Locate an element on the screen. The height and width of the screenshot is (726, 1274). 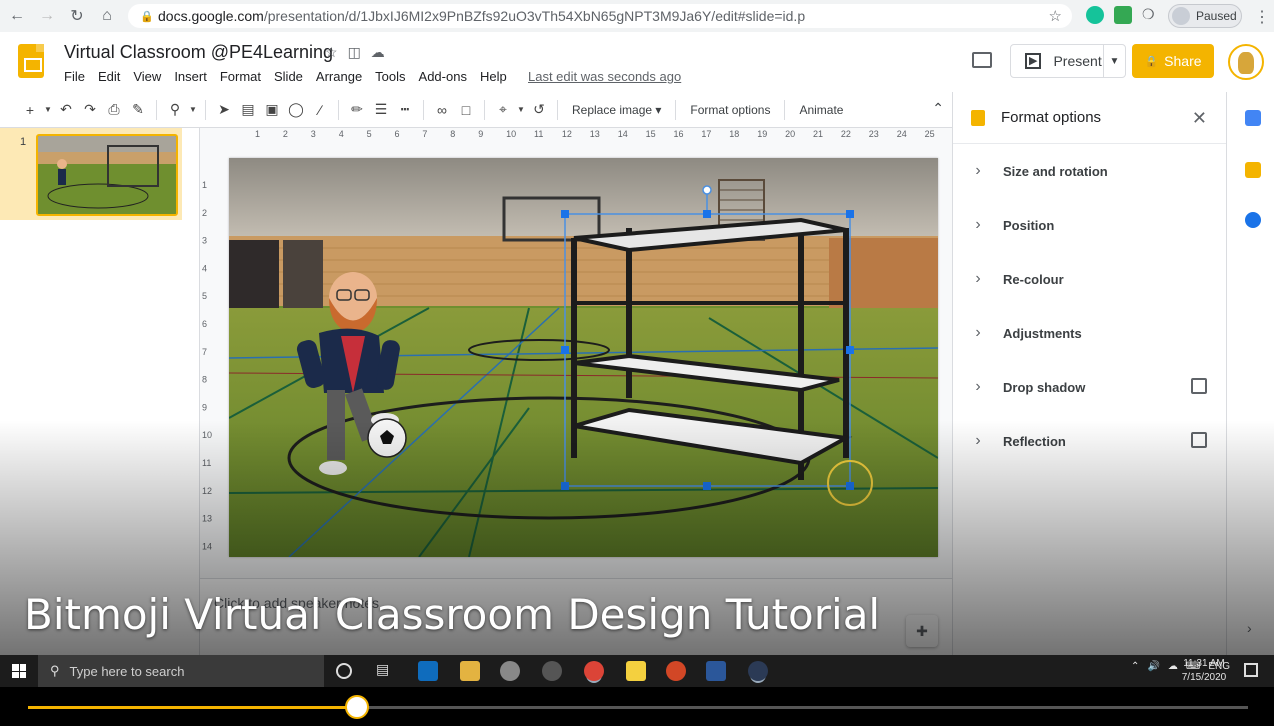
collapse-toolbar-icon: ⌃ is located at coordinates (938, 108).